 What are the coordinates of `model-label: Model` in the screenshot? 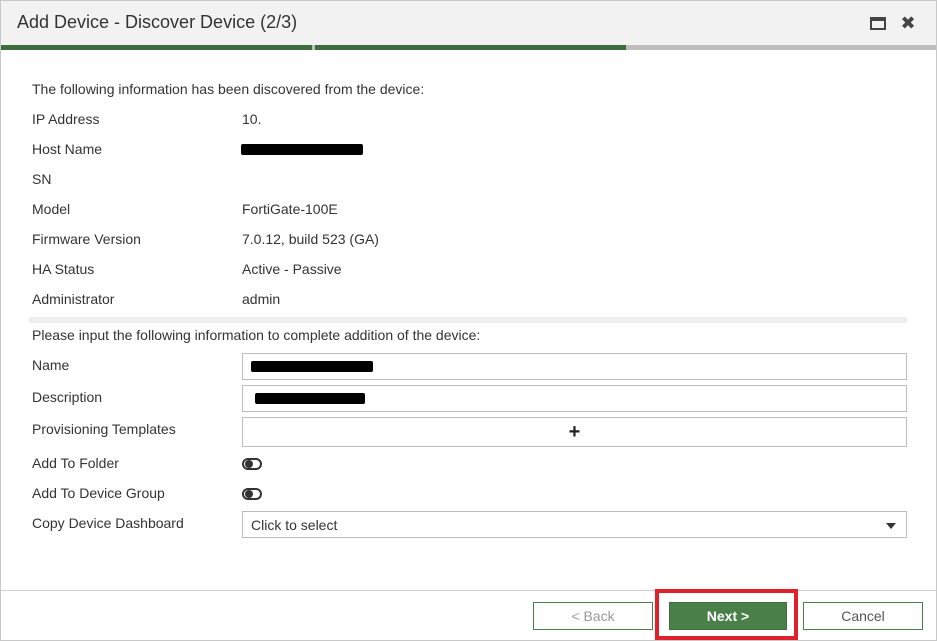 It's located at (51, 209).